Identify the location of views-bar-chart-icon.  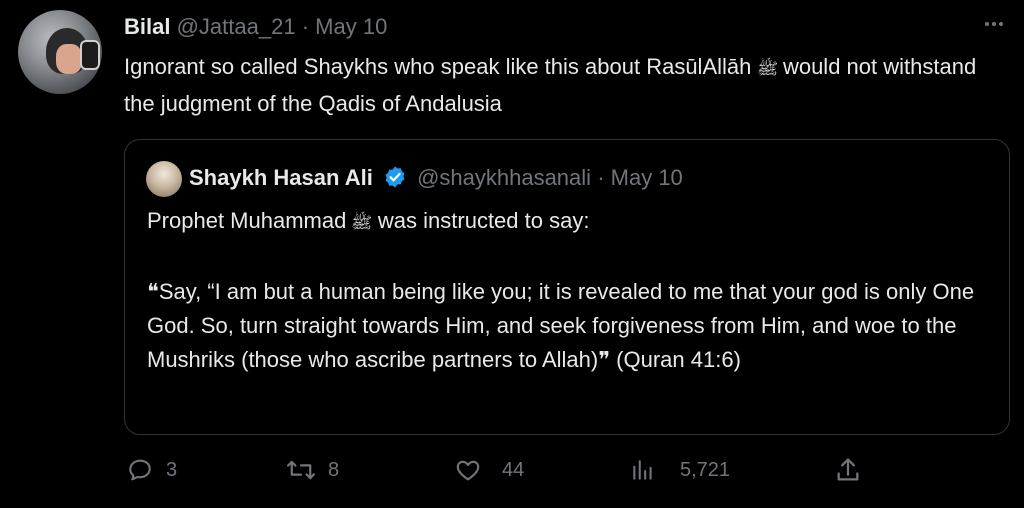
(643, 470).